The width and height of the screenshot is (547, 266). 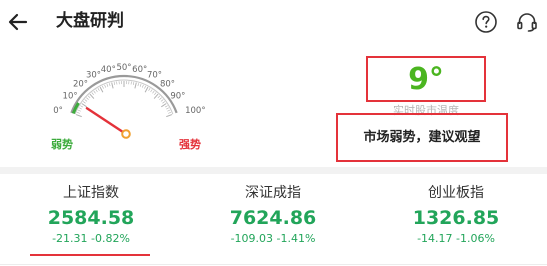 What do you see at coordinates (195, 111) in the screenshot?
I see `gauge-tick-label: 100°` at bounding box center [195, 111].